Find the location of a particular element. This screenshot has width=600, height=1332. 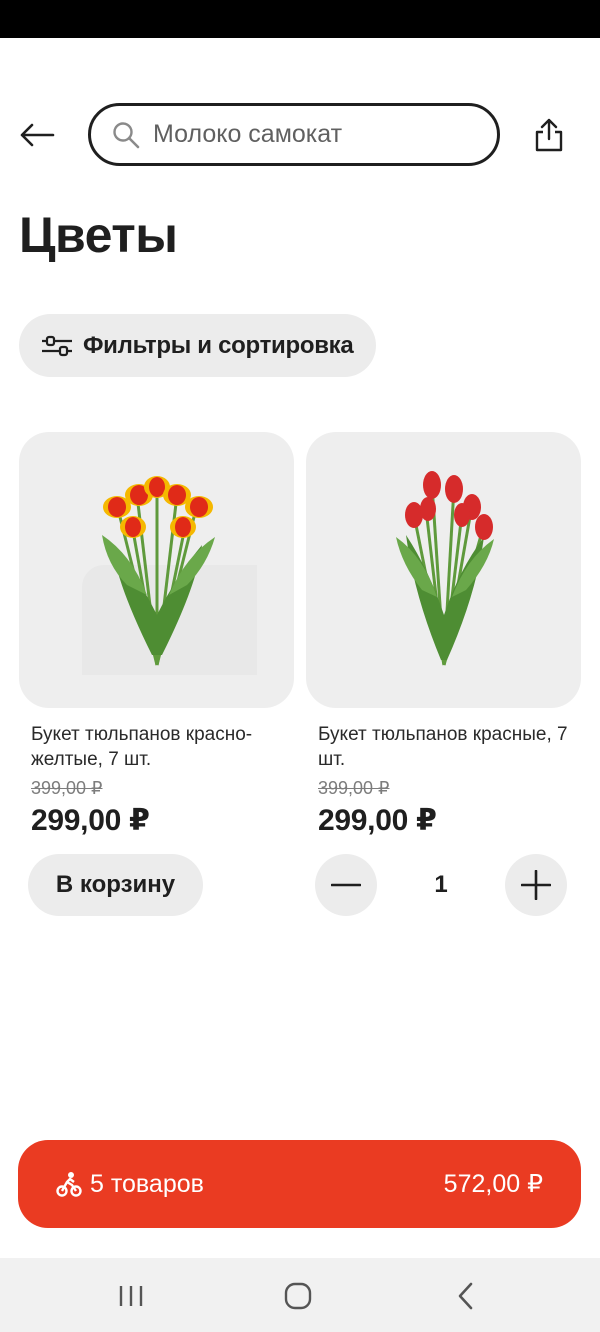

plus-icon is located at coordinates (536, 885).